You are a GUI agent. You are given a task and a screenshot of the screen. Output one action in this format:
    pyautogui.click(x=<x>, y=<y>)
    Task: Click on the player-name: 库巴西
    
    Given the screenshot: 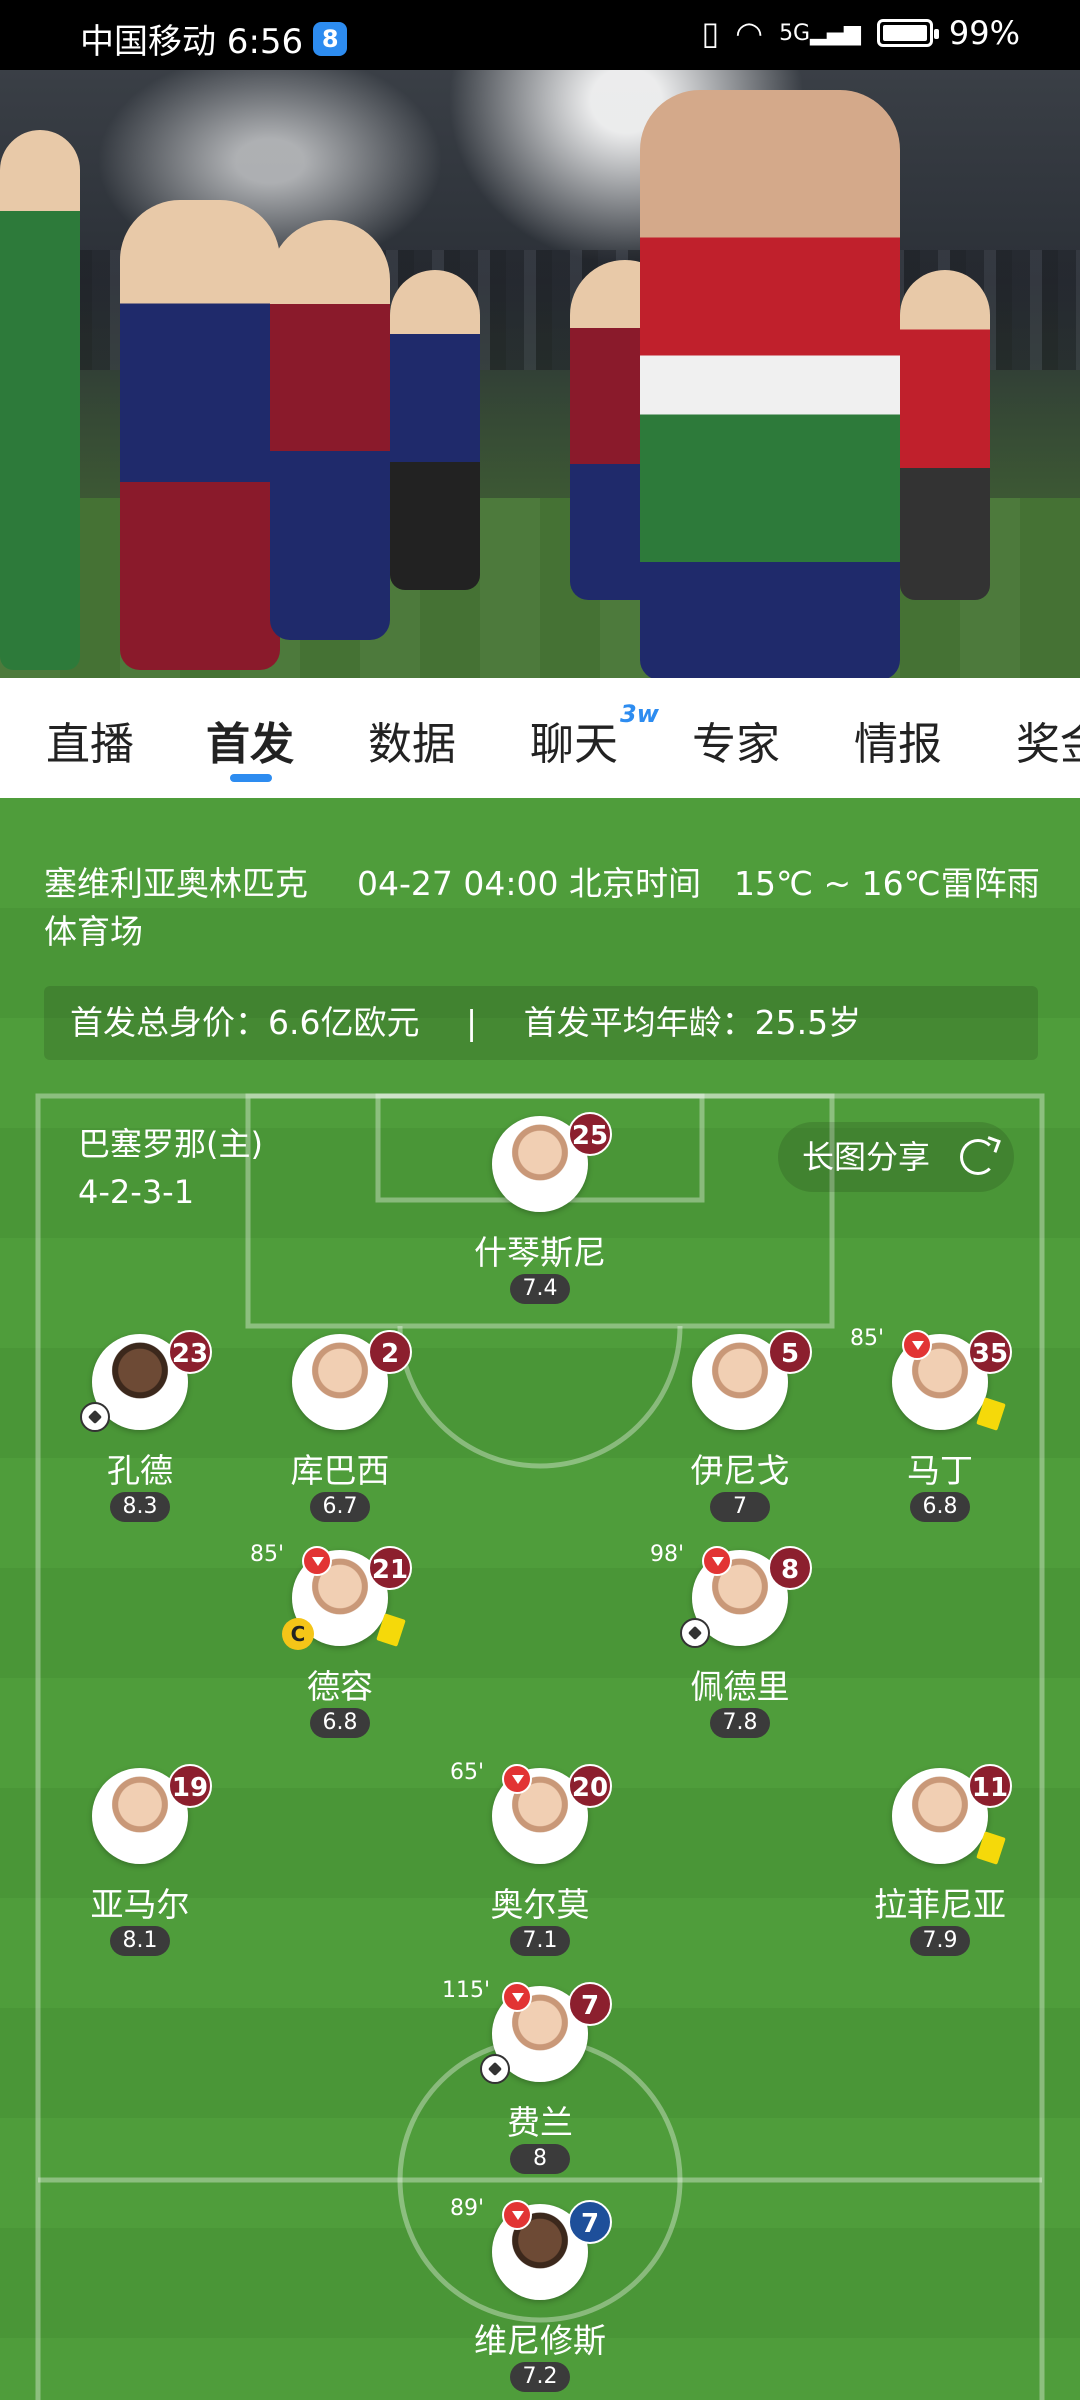 What is the action you would take?
    pyautogui.click(x=340, y=1470)
    